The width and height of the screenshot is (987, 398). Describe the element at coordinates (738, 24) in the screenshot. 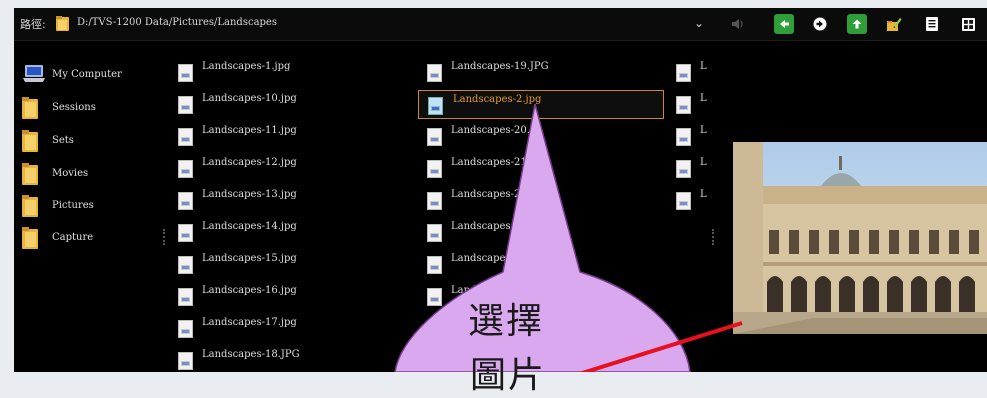

I see `speaker-icon` at that location.